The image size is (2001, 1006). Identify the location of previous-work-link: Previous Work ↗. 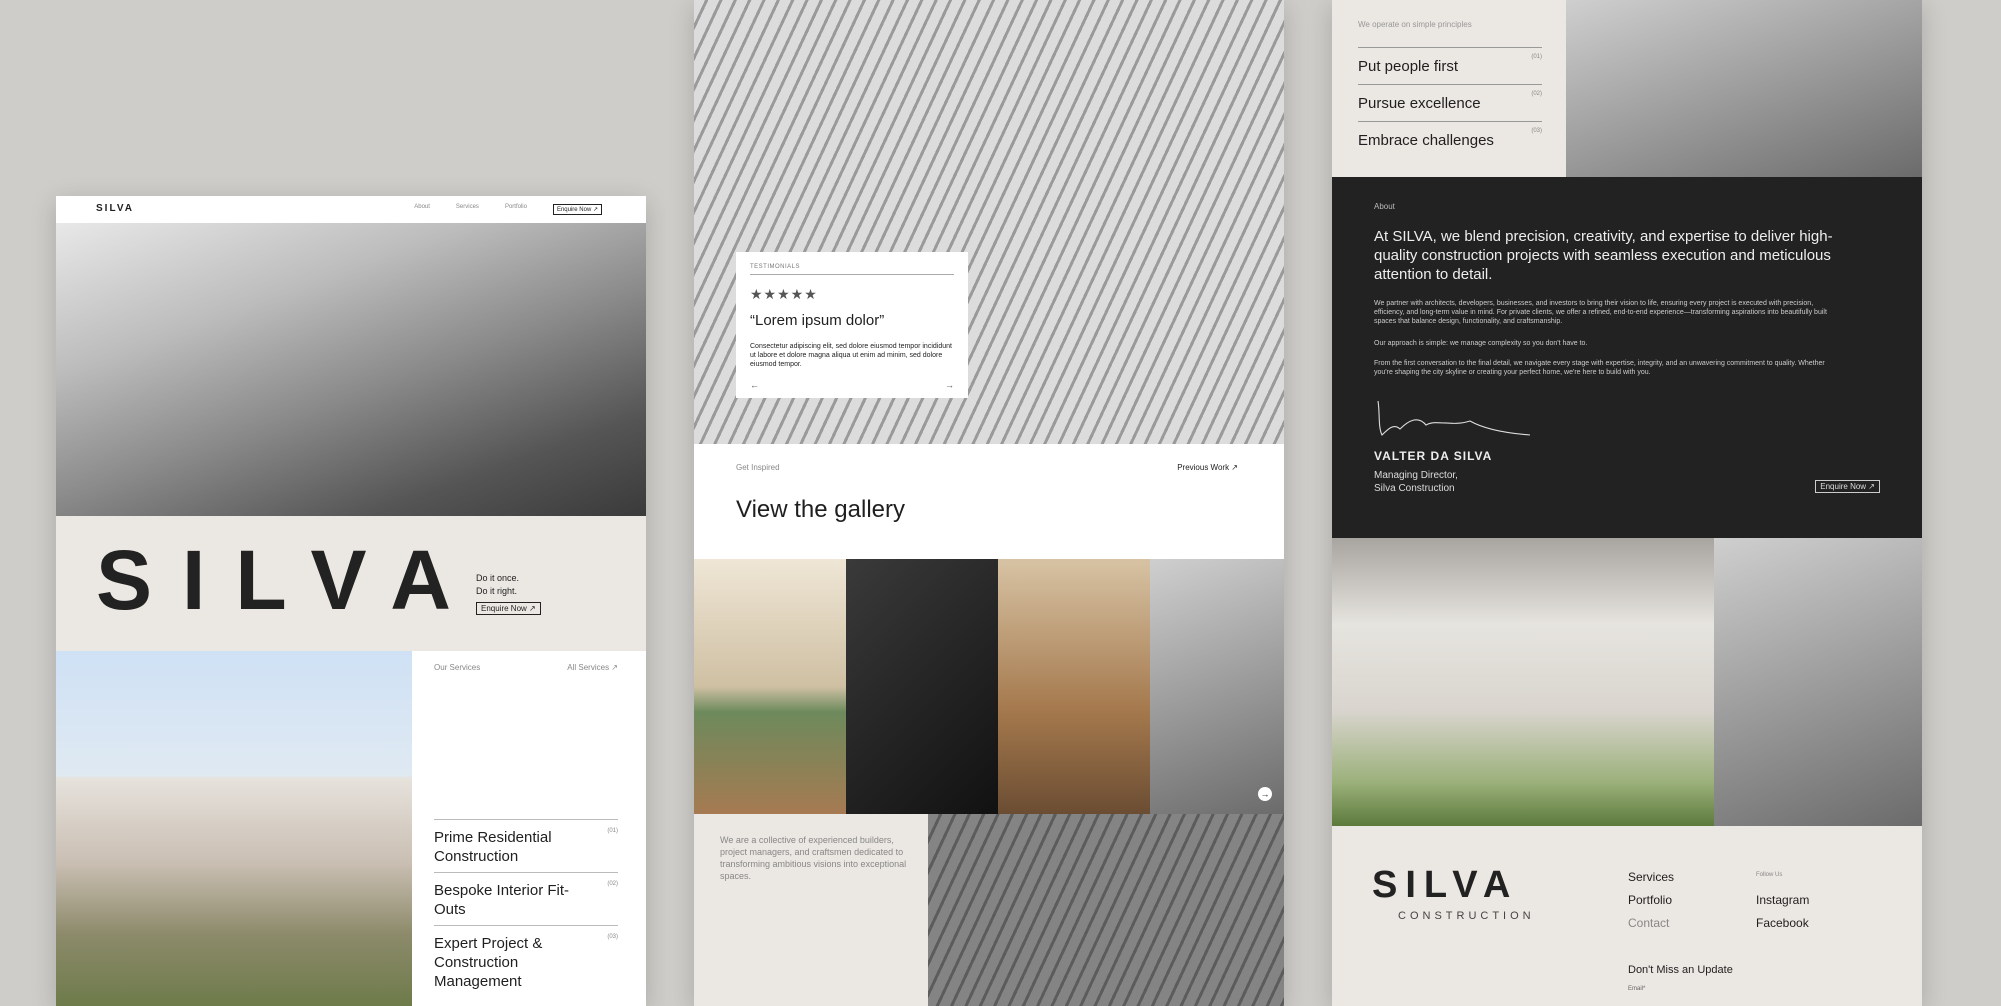
(1207, 467).